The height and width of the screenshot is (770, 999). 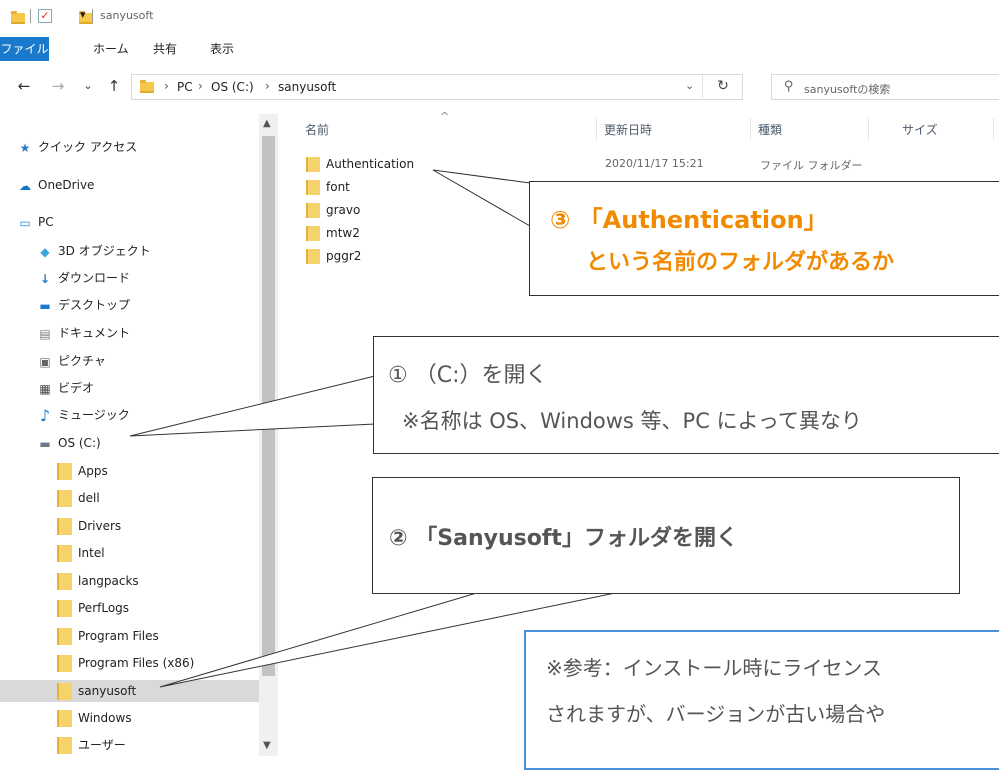 What do you see at coordinates (468, 375) in the screenshot?
I see `callout-title: ① （C:）を開く` at bounding box center [468, 375].